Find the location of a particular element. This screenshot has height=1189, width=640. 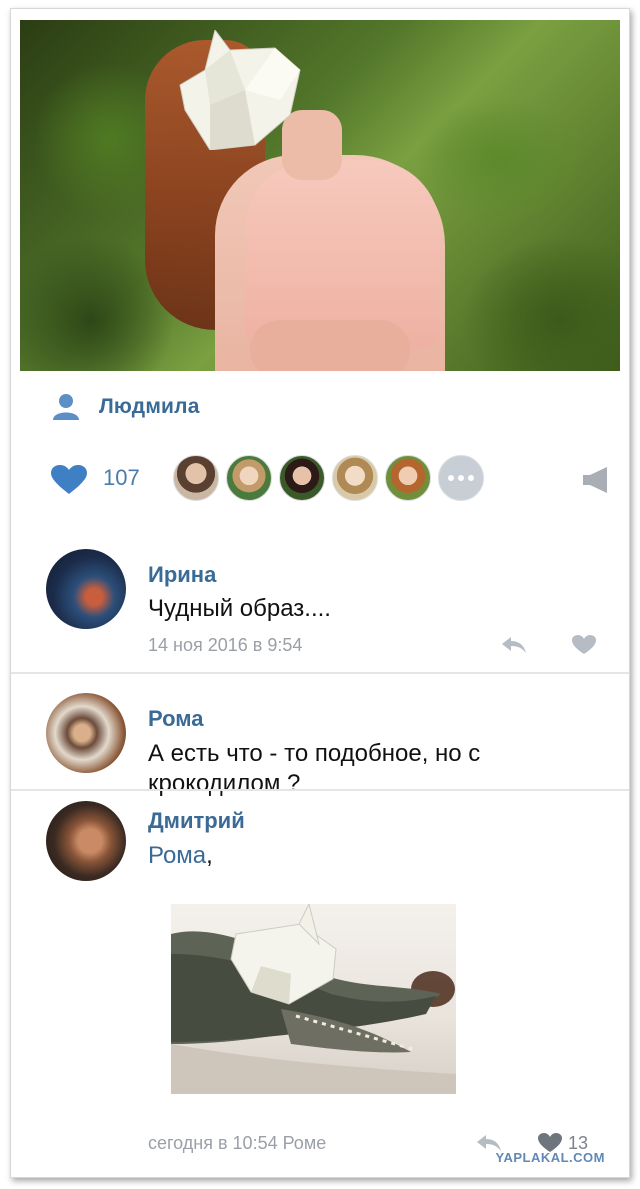

attached-photo is located at coordinates (313, 999).